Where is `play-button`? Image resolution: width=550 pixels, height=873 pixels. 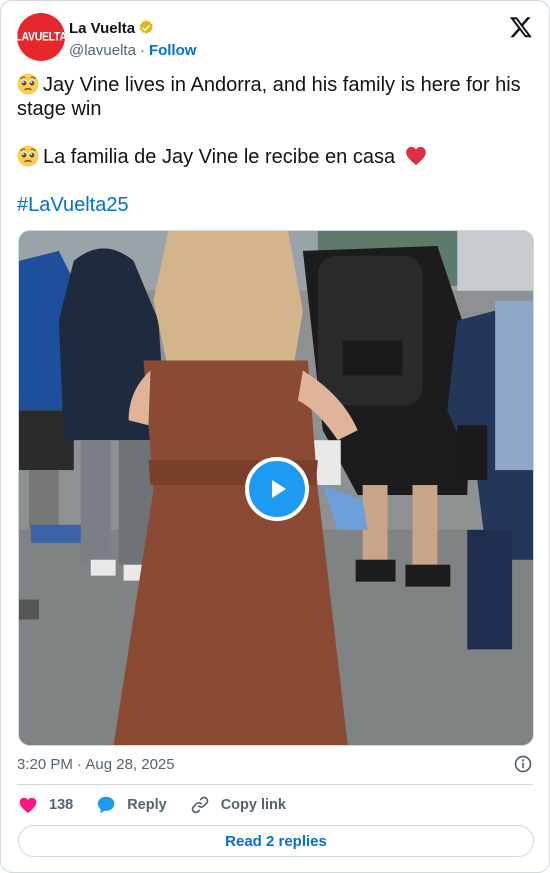
play-button is located at coordinates (277, 489).